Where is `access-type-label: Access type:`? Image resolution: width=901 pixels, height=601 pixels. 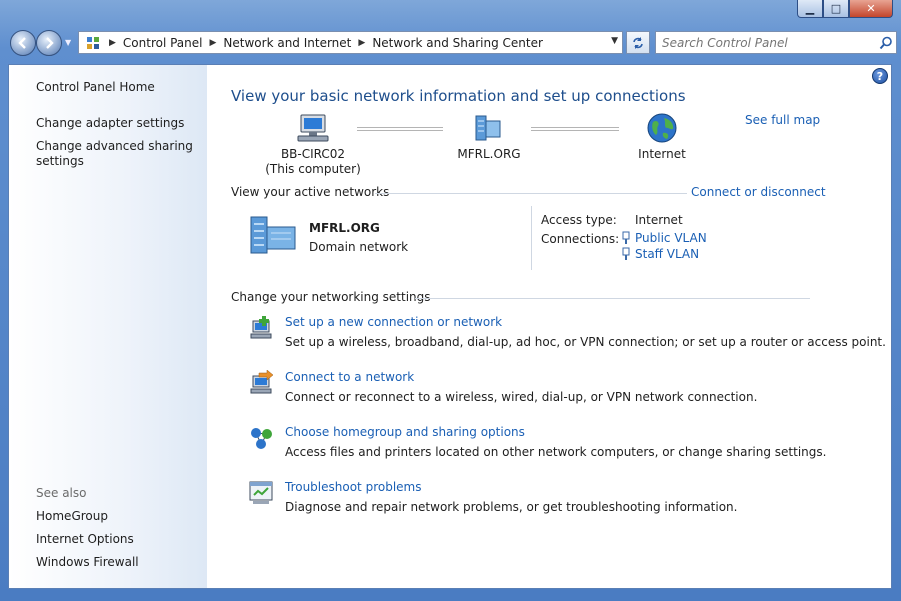 access-type-label: Access type: is located at coordinates (579, 220).